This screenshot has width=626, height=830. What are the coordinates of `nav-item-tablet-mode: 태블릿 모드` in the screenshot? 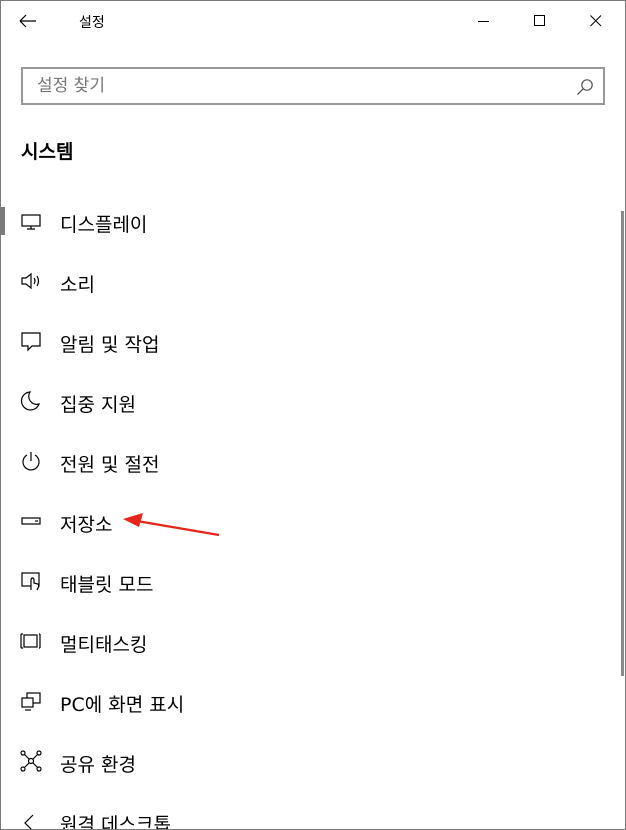 It's located at (301, 581).